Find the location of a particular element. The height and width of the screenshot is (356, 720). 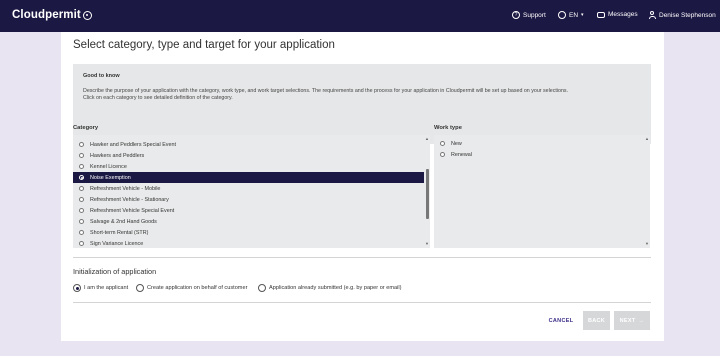

init-option-applicant: I am the applicant is located at coordinates (100, 288).